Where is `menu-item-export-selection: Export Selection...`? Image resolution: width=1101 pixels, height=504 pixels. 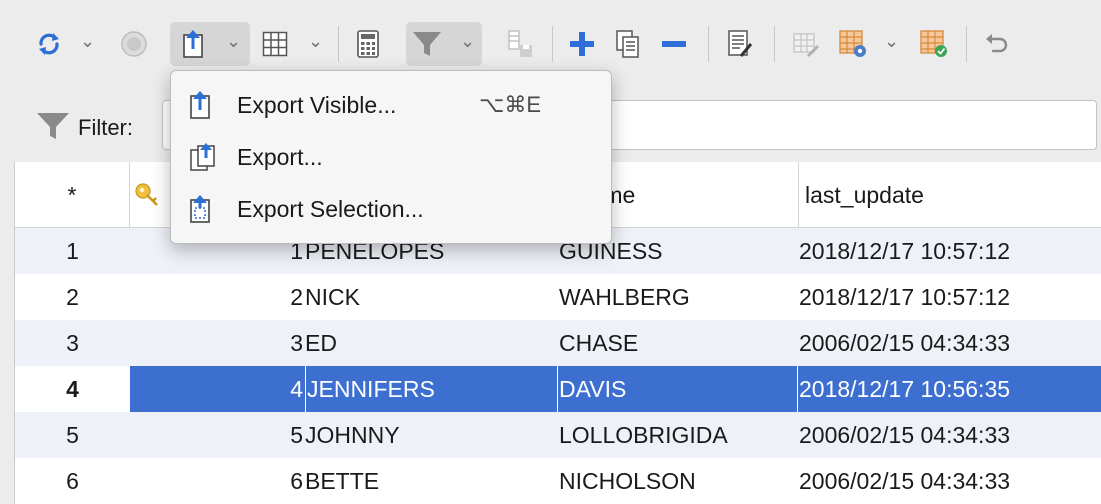
menu-item-export-selection: Export Selection... is located at coordinates (391, 209).